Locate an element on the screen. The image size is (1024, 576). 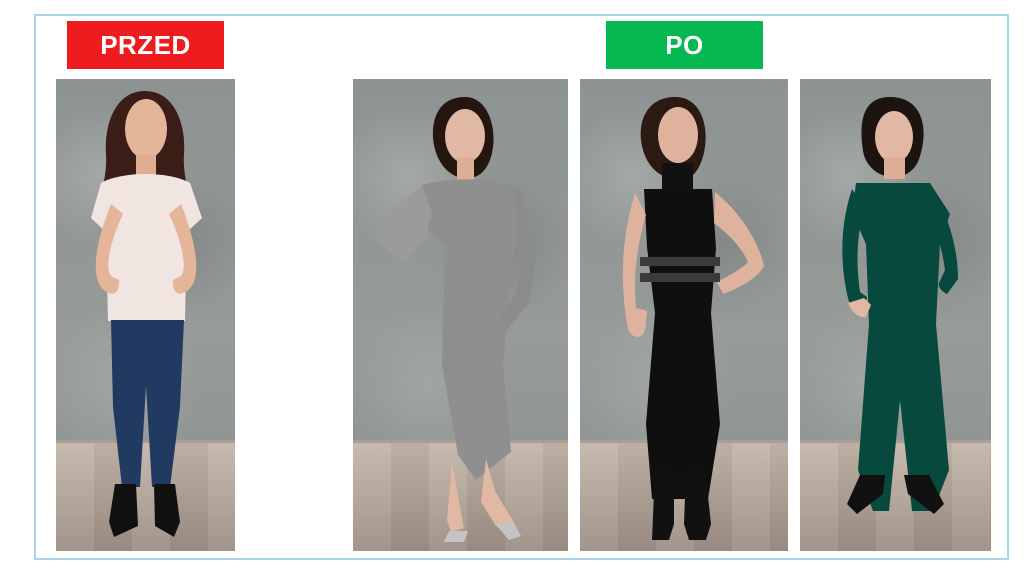
woman-casual-outfit-image is located at coordinates (146, 314).